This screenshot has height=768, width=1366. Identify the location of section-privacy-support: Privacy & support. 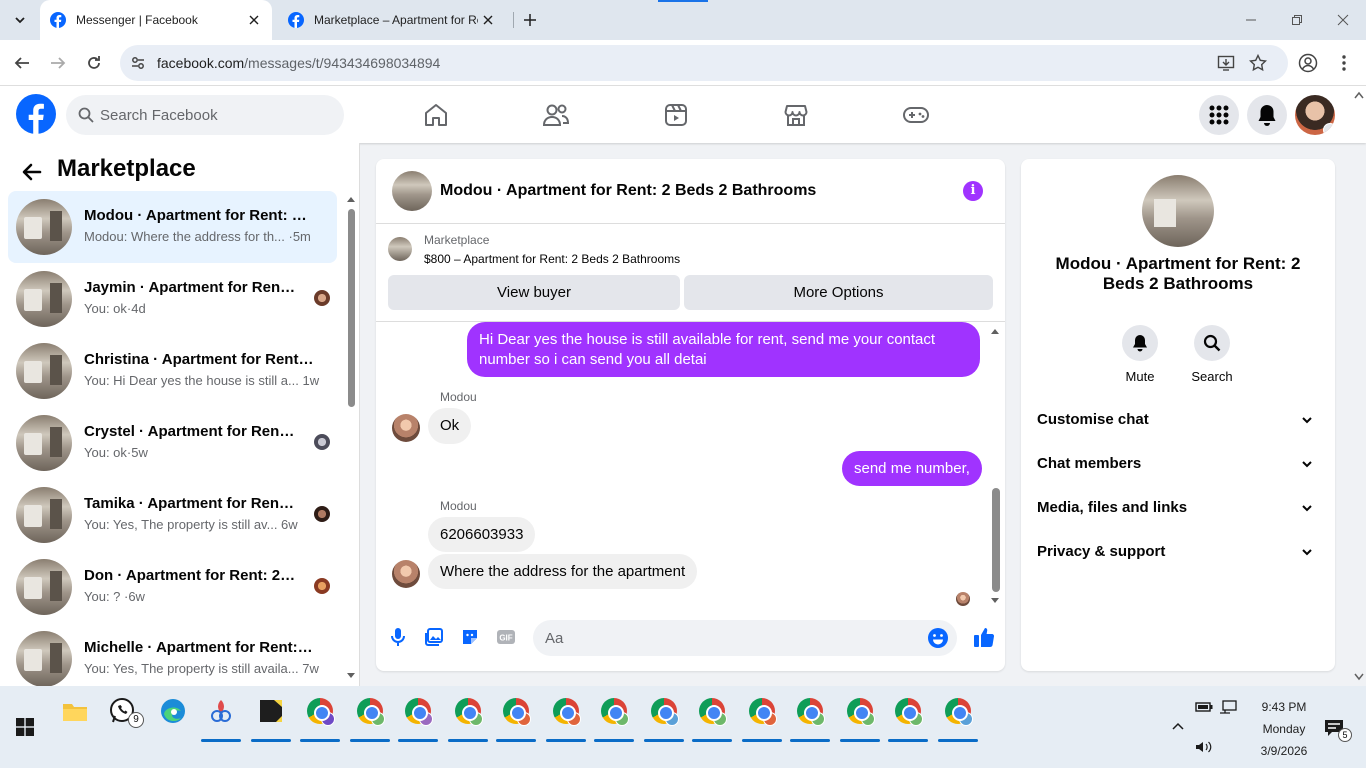
(1178, 552).